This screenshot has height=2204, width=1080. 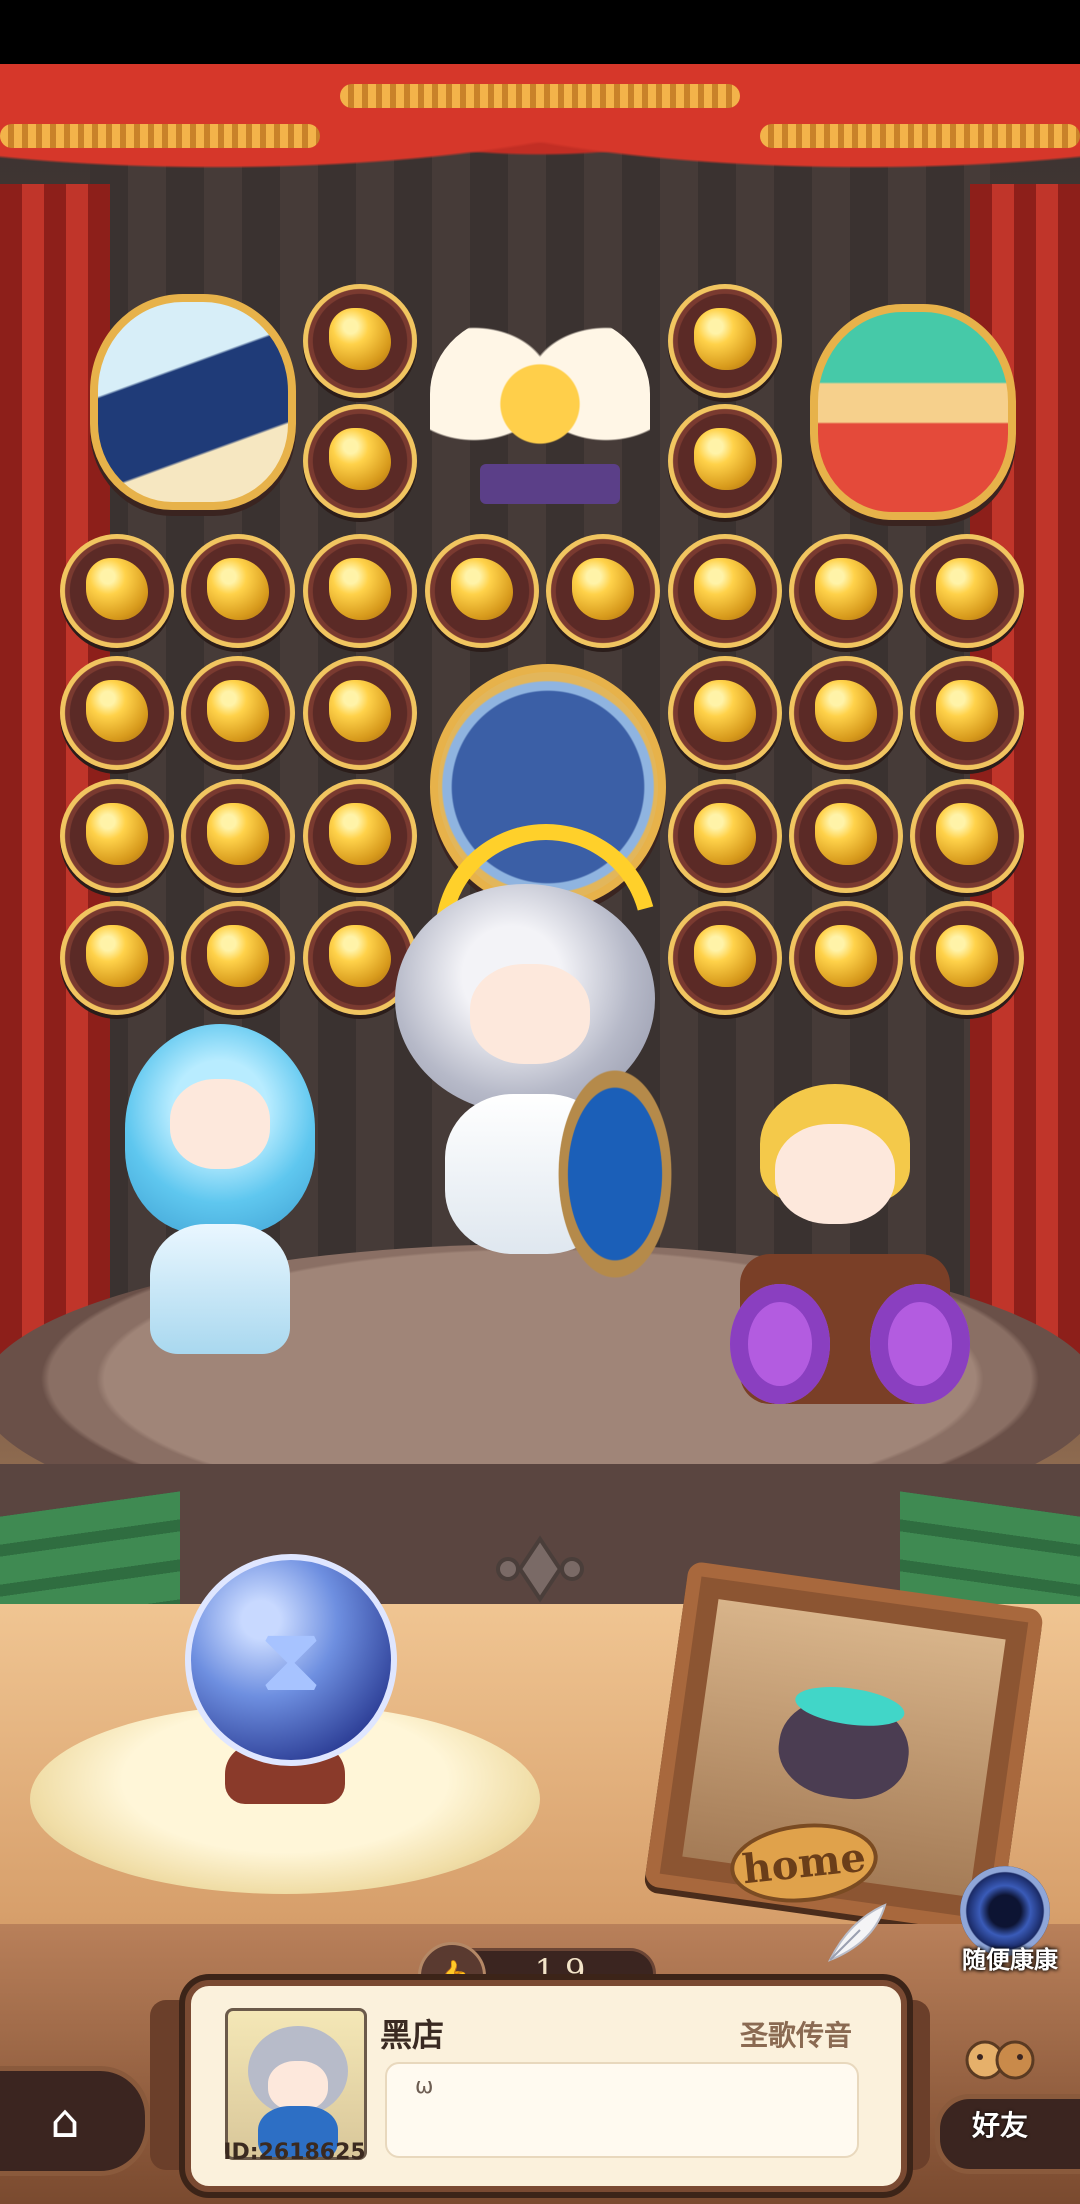 What do you see at coordinates (1000, 2060) in the screenshot?
I see `friends-icon` at bounding box center [1000, 2060].